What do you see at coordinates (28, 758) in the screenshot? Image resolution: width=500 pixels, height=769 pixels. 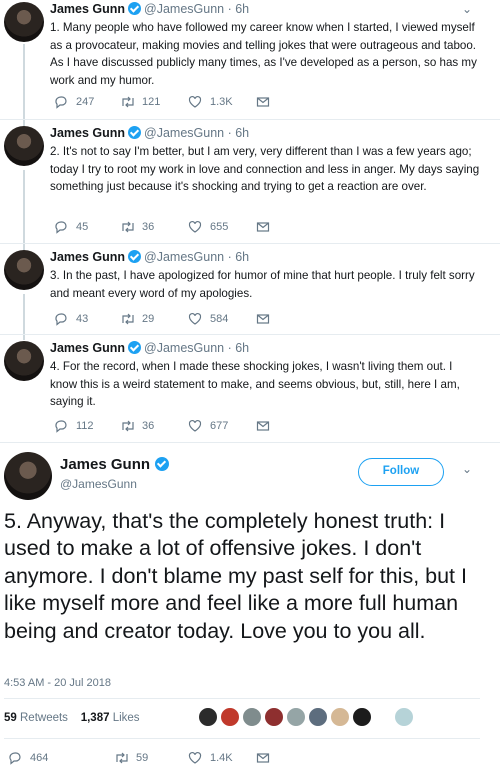 I see `reply-button: 464` at bounding box center [28, 758].